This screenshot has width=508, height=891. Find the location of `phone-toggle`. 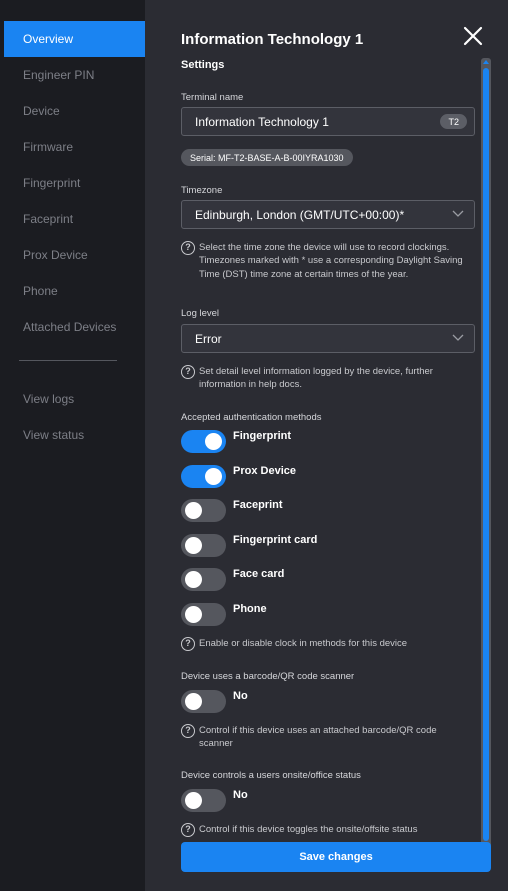

phone-toggle is located at coordinates (203, 614).